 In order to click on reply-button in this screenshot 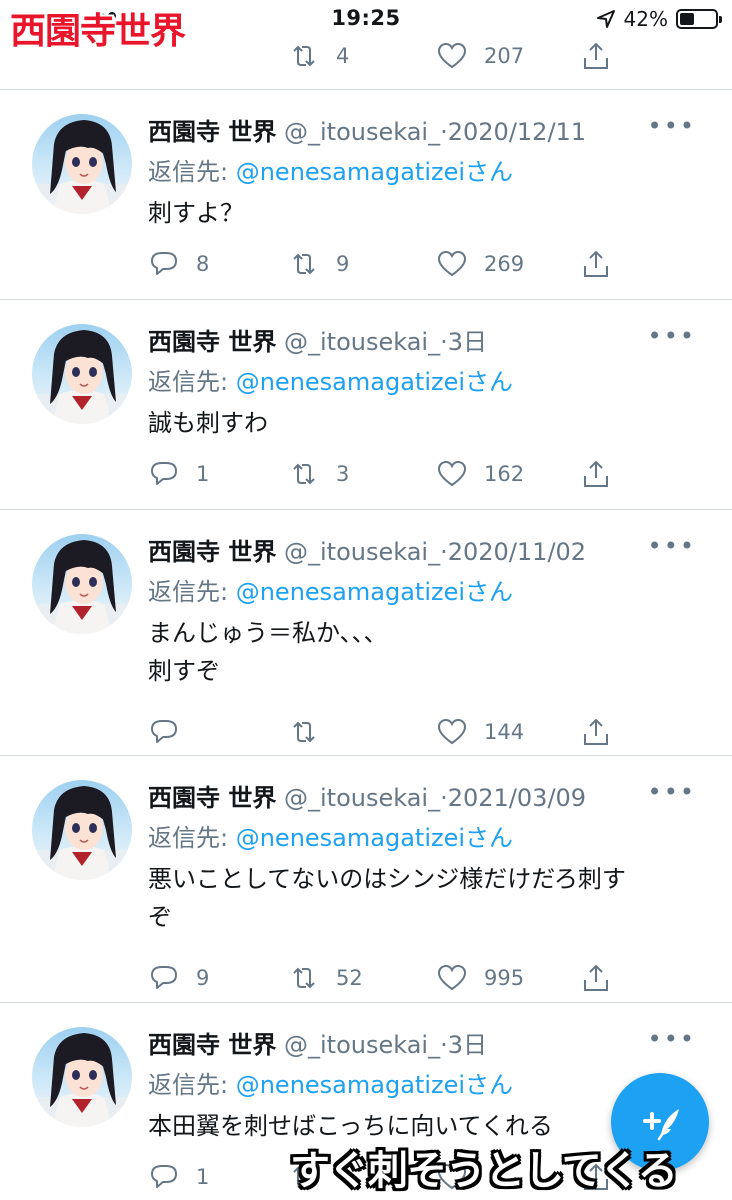, I will do `click(172, 732)`.